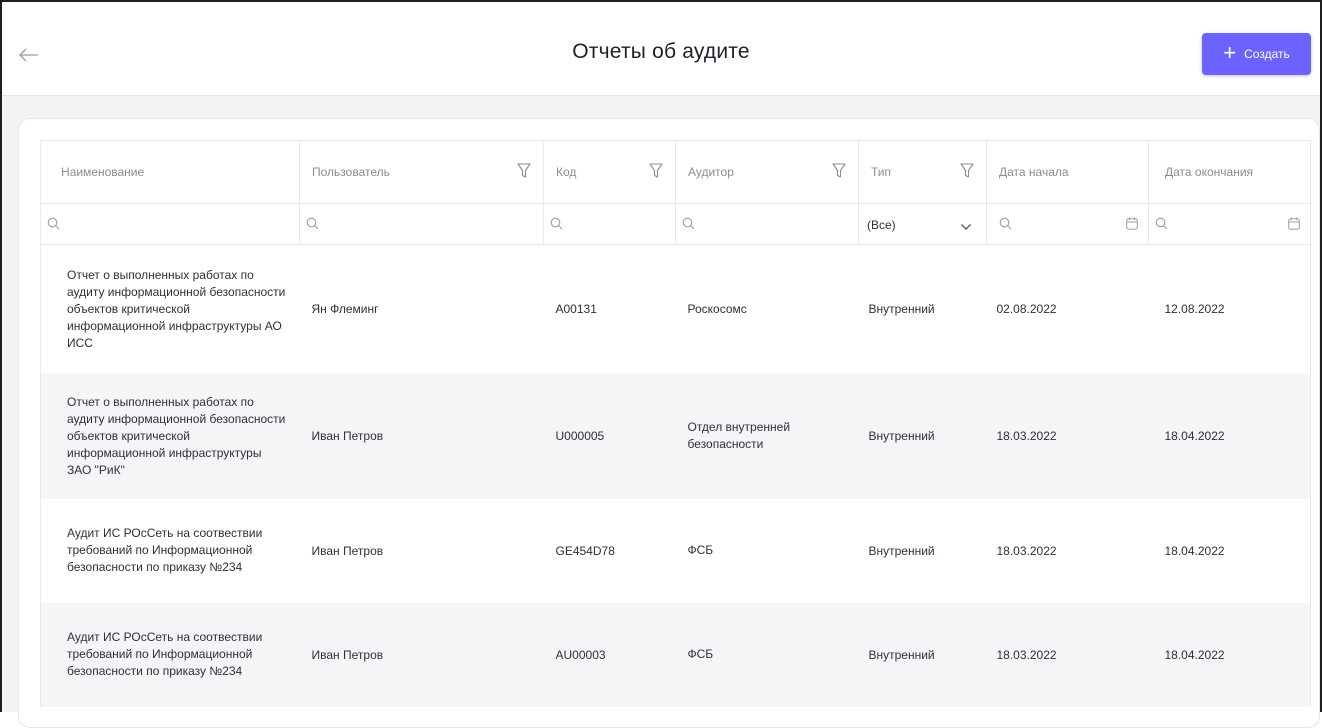  I want to click on chevron-down-icon, so click(966, 225).